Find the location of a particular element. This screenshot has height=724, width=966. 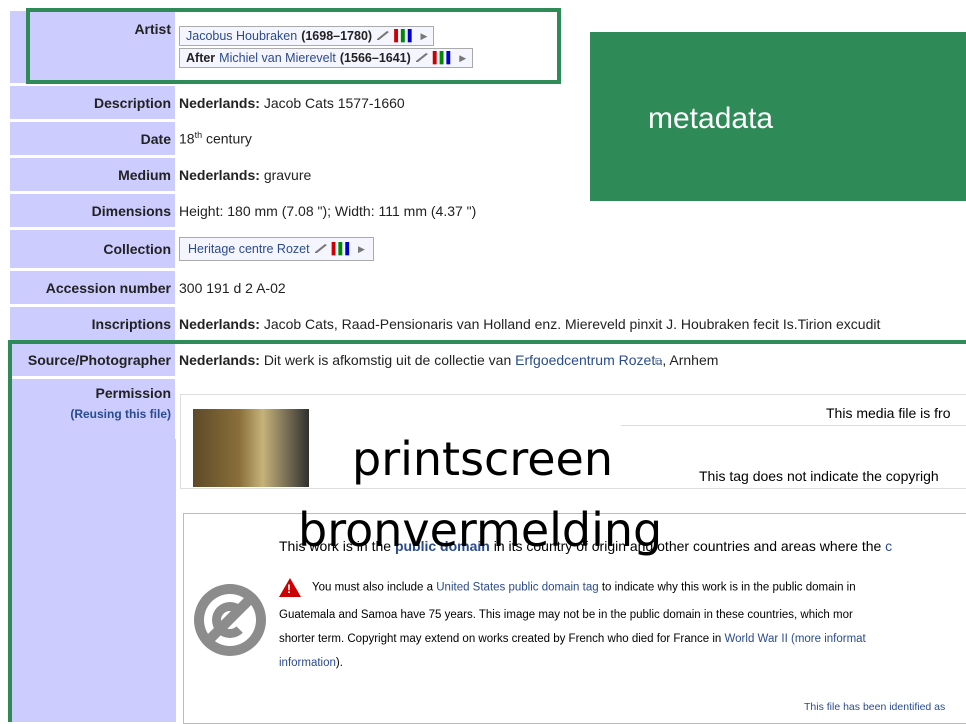

artist-dates: (1566–1641) is located at coordinates (375, 58).